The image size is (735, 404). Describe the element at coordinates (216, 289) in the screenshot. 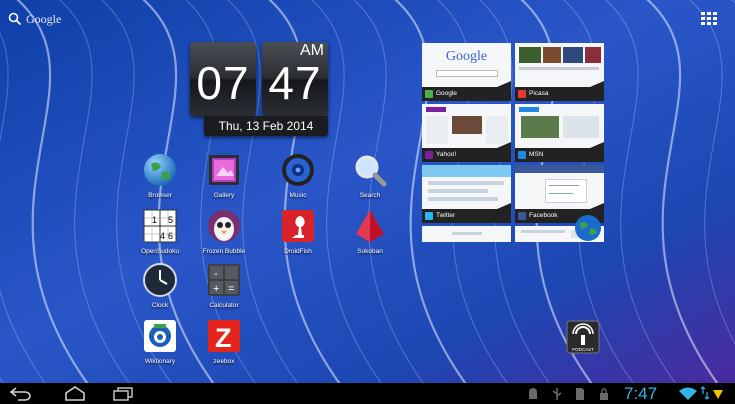

I see `calc-glyph: +` at that location.